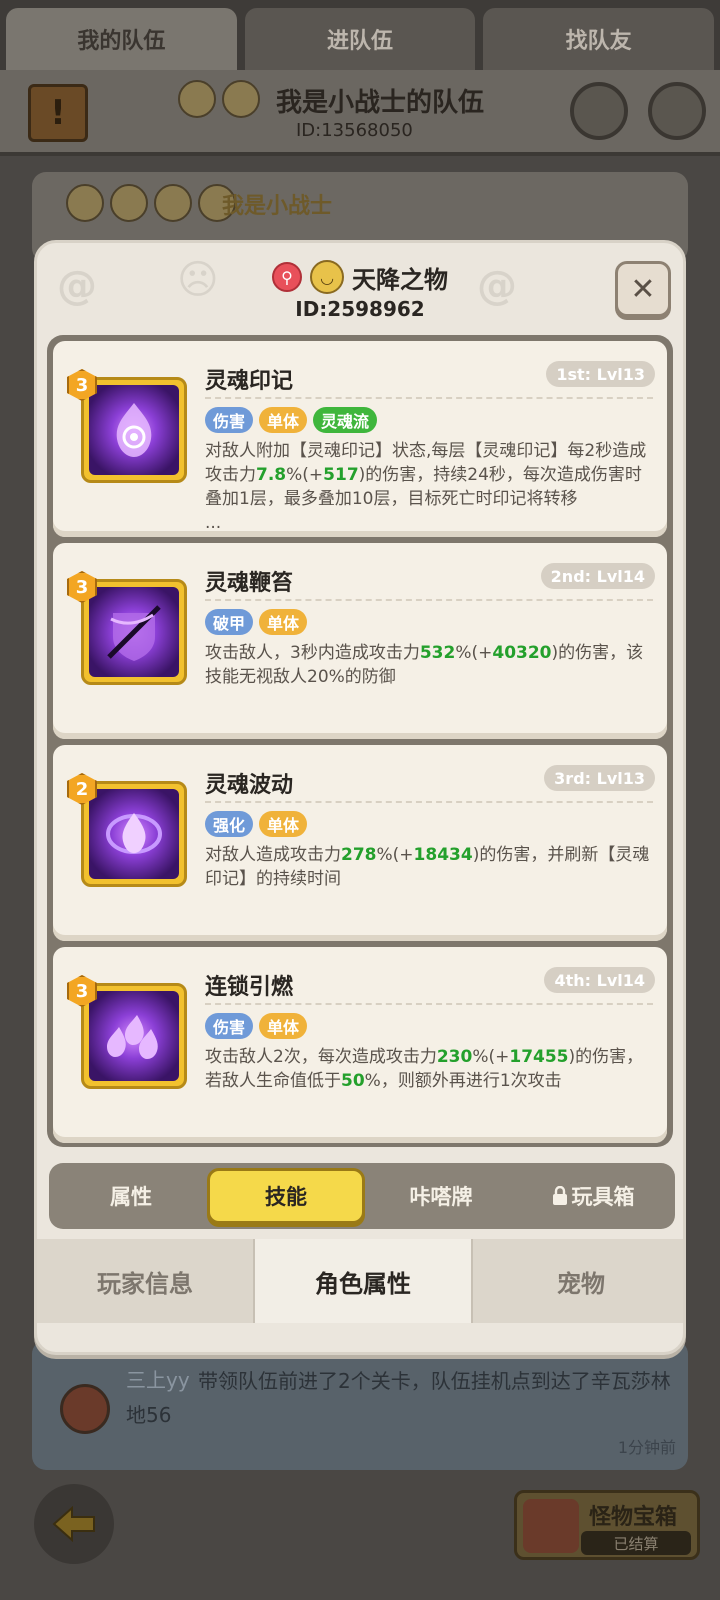  What do you see at coordinates (134, 633) in the screenshot?
I see `soul-whip-icon` at bounding box center [134, 633].